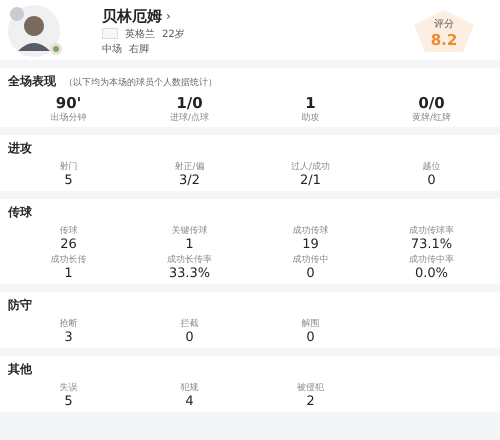  What do you see at coordinates (69, 324) in the screenshot?
I see `stat-label: 抢断` at bounding box center [69, 324].